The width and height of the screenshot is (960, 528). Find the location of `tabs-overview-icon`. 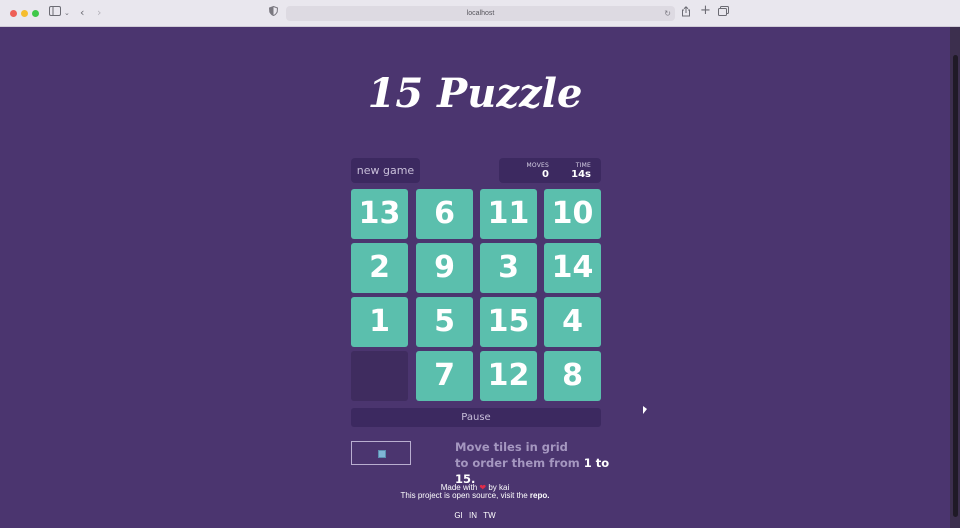

tabs-overview-icon is located at coordinates (723, 13).